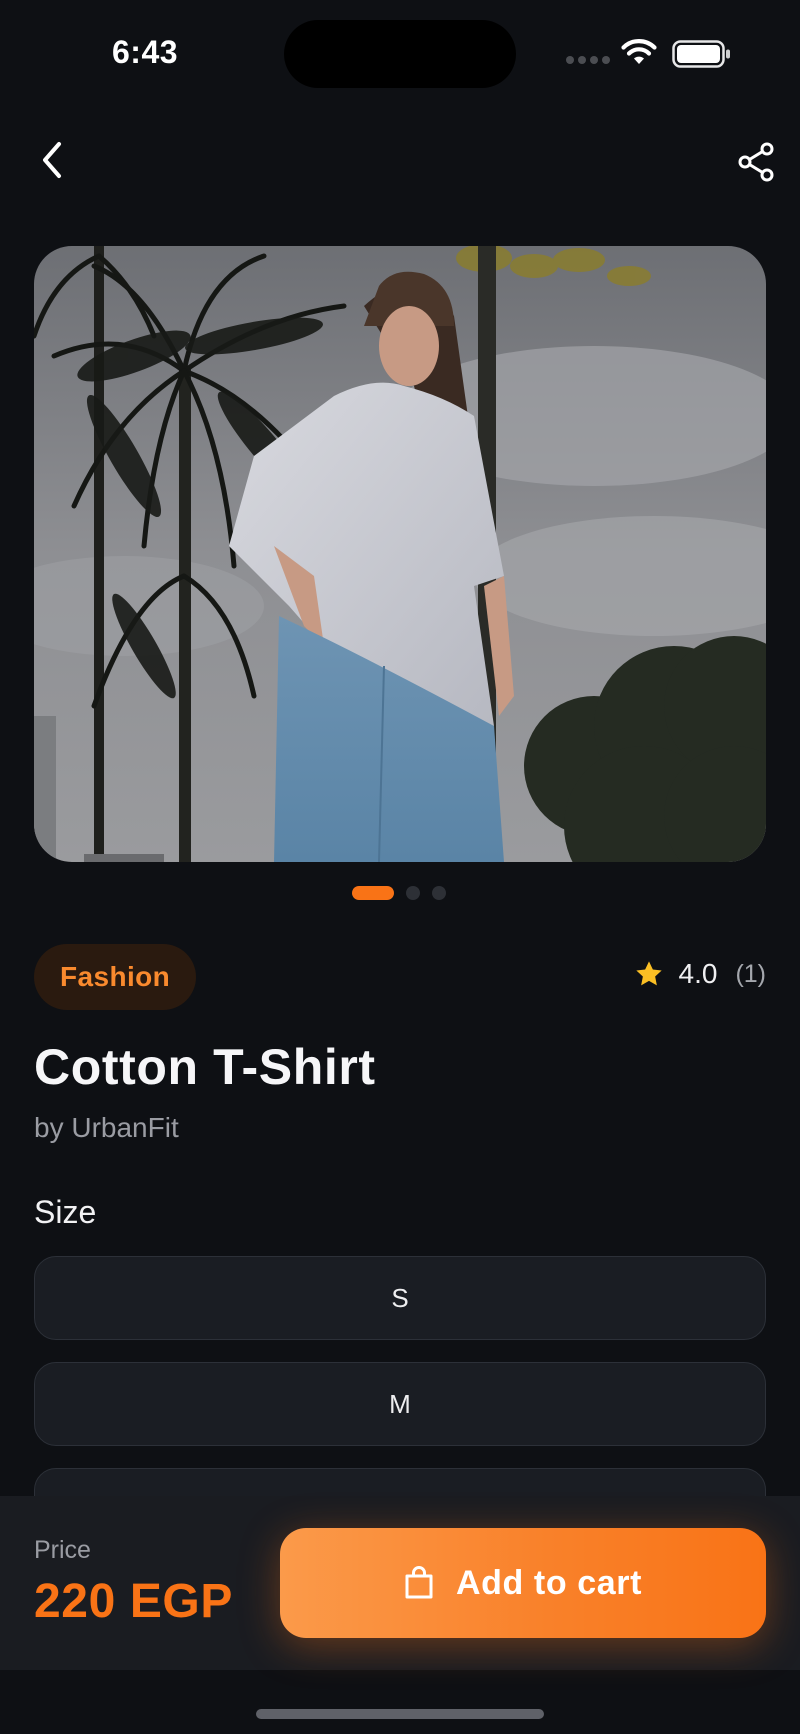 Image resolution: width=800 pixels, height=1734 pixels. What do you see at coordinates (205, 1067) in the screenshot?
I see `product-title: Cotton T-Shirt` at bounding box center [205, 1067].